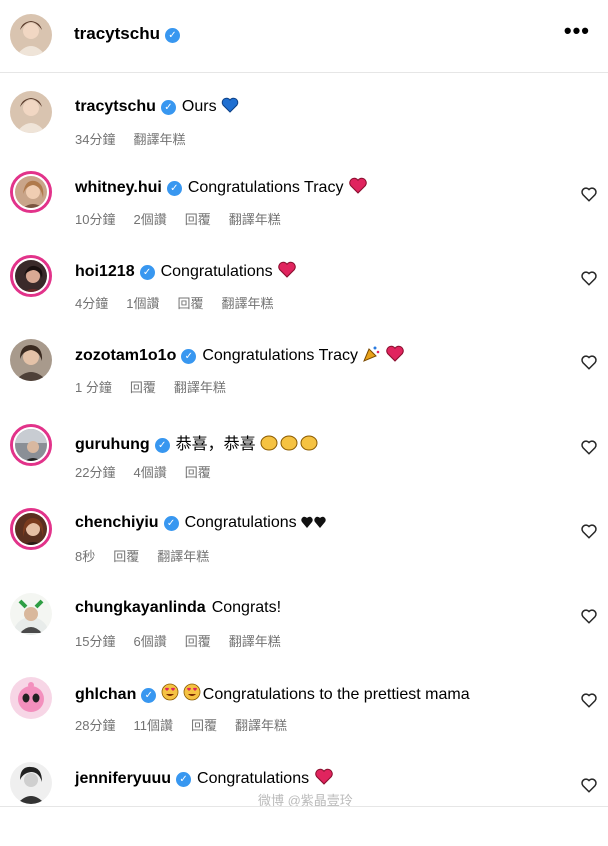 The height and width of the screenshot is (846, 608). Describe the element at coordinates (371, 356) in the screenshot. I see `party-popper-icon` at that location.